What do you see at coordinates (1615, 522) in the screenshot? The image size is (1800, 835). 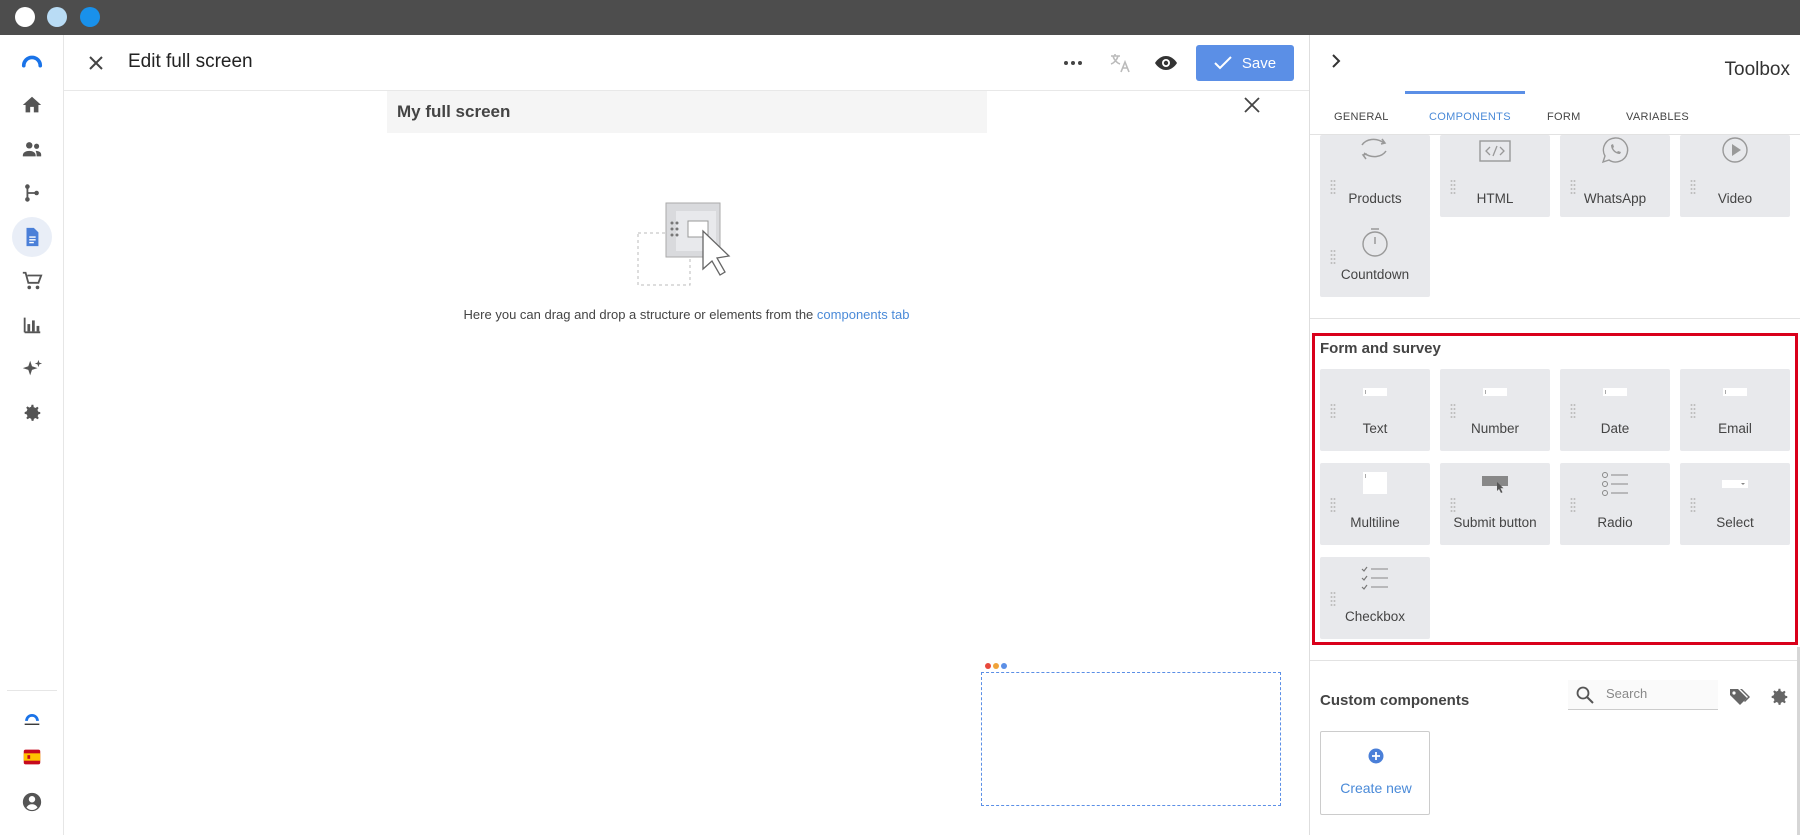 I see `component-label: Radio` at bounding box center [1615, 522].